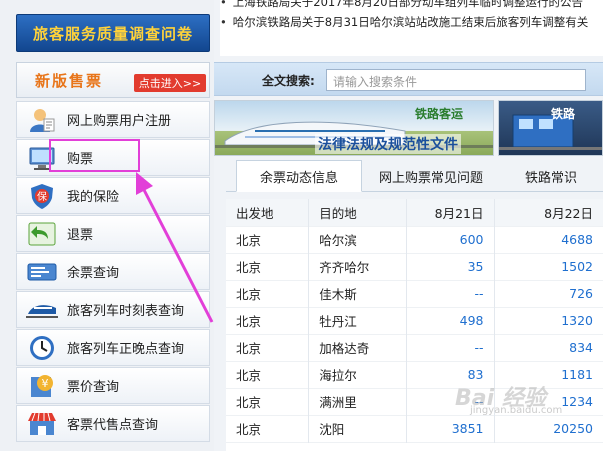 The width and height of the screenshot is (603, 451). I want to click on banner-subtitle: 铁路客运, so click(439, 114).